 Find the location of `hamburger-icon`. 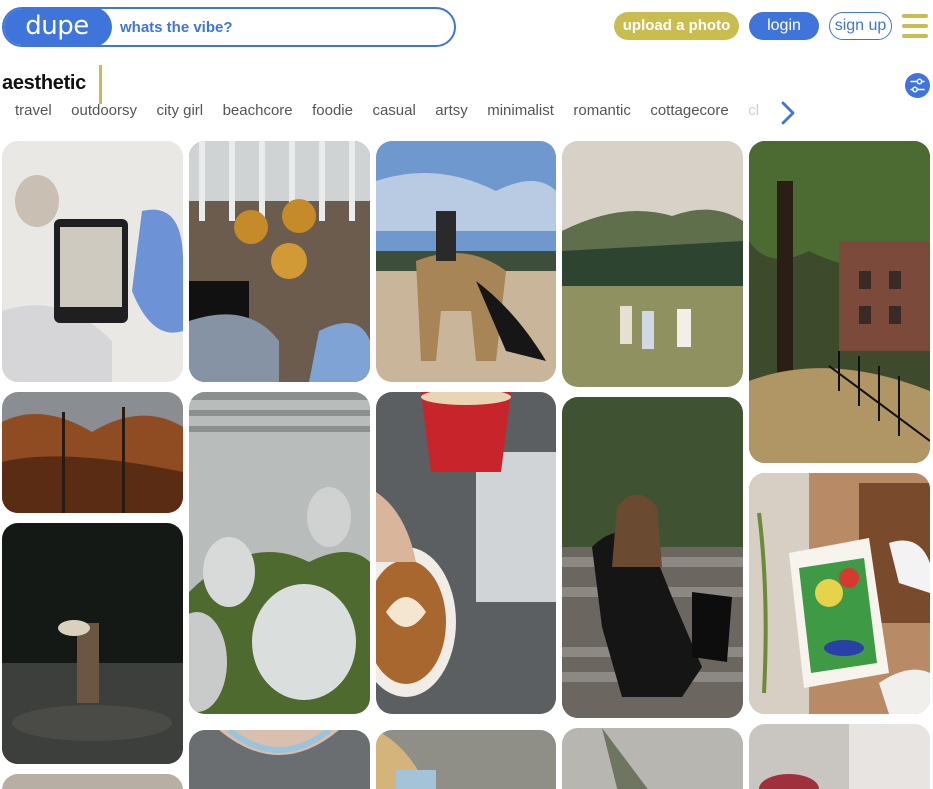

hamburger-icon is located at coordinates (915, 26).